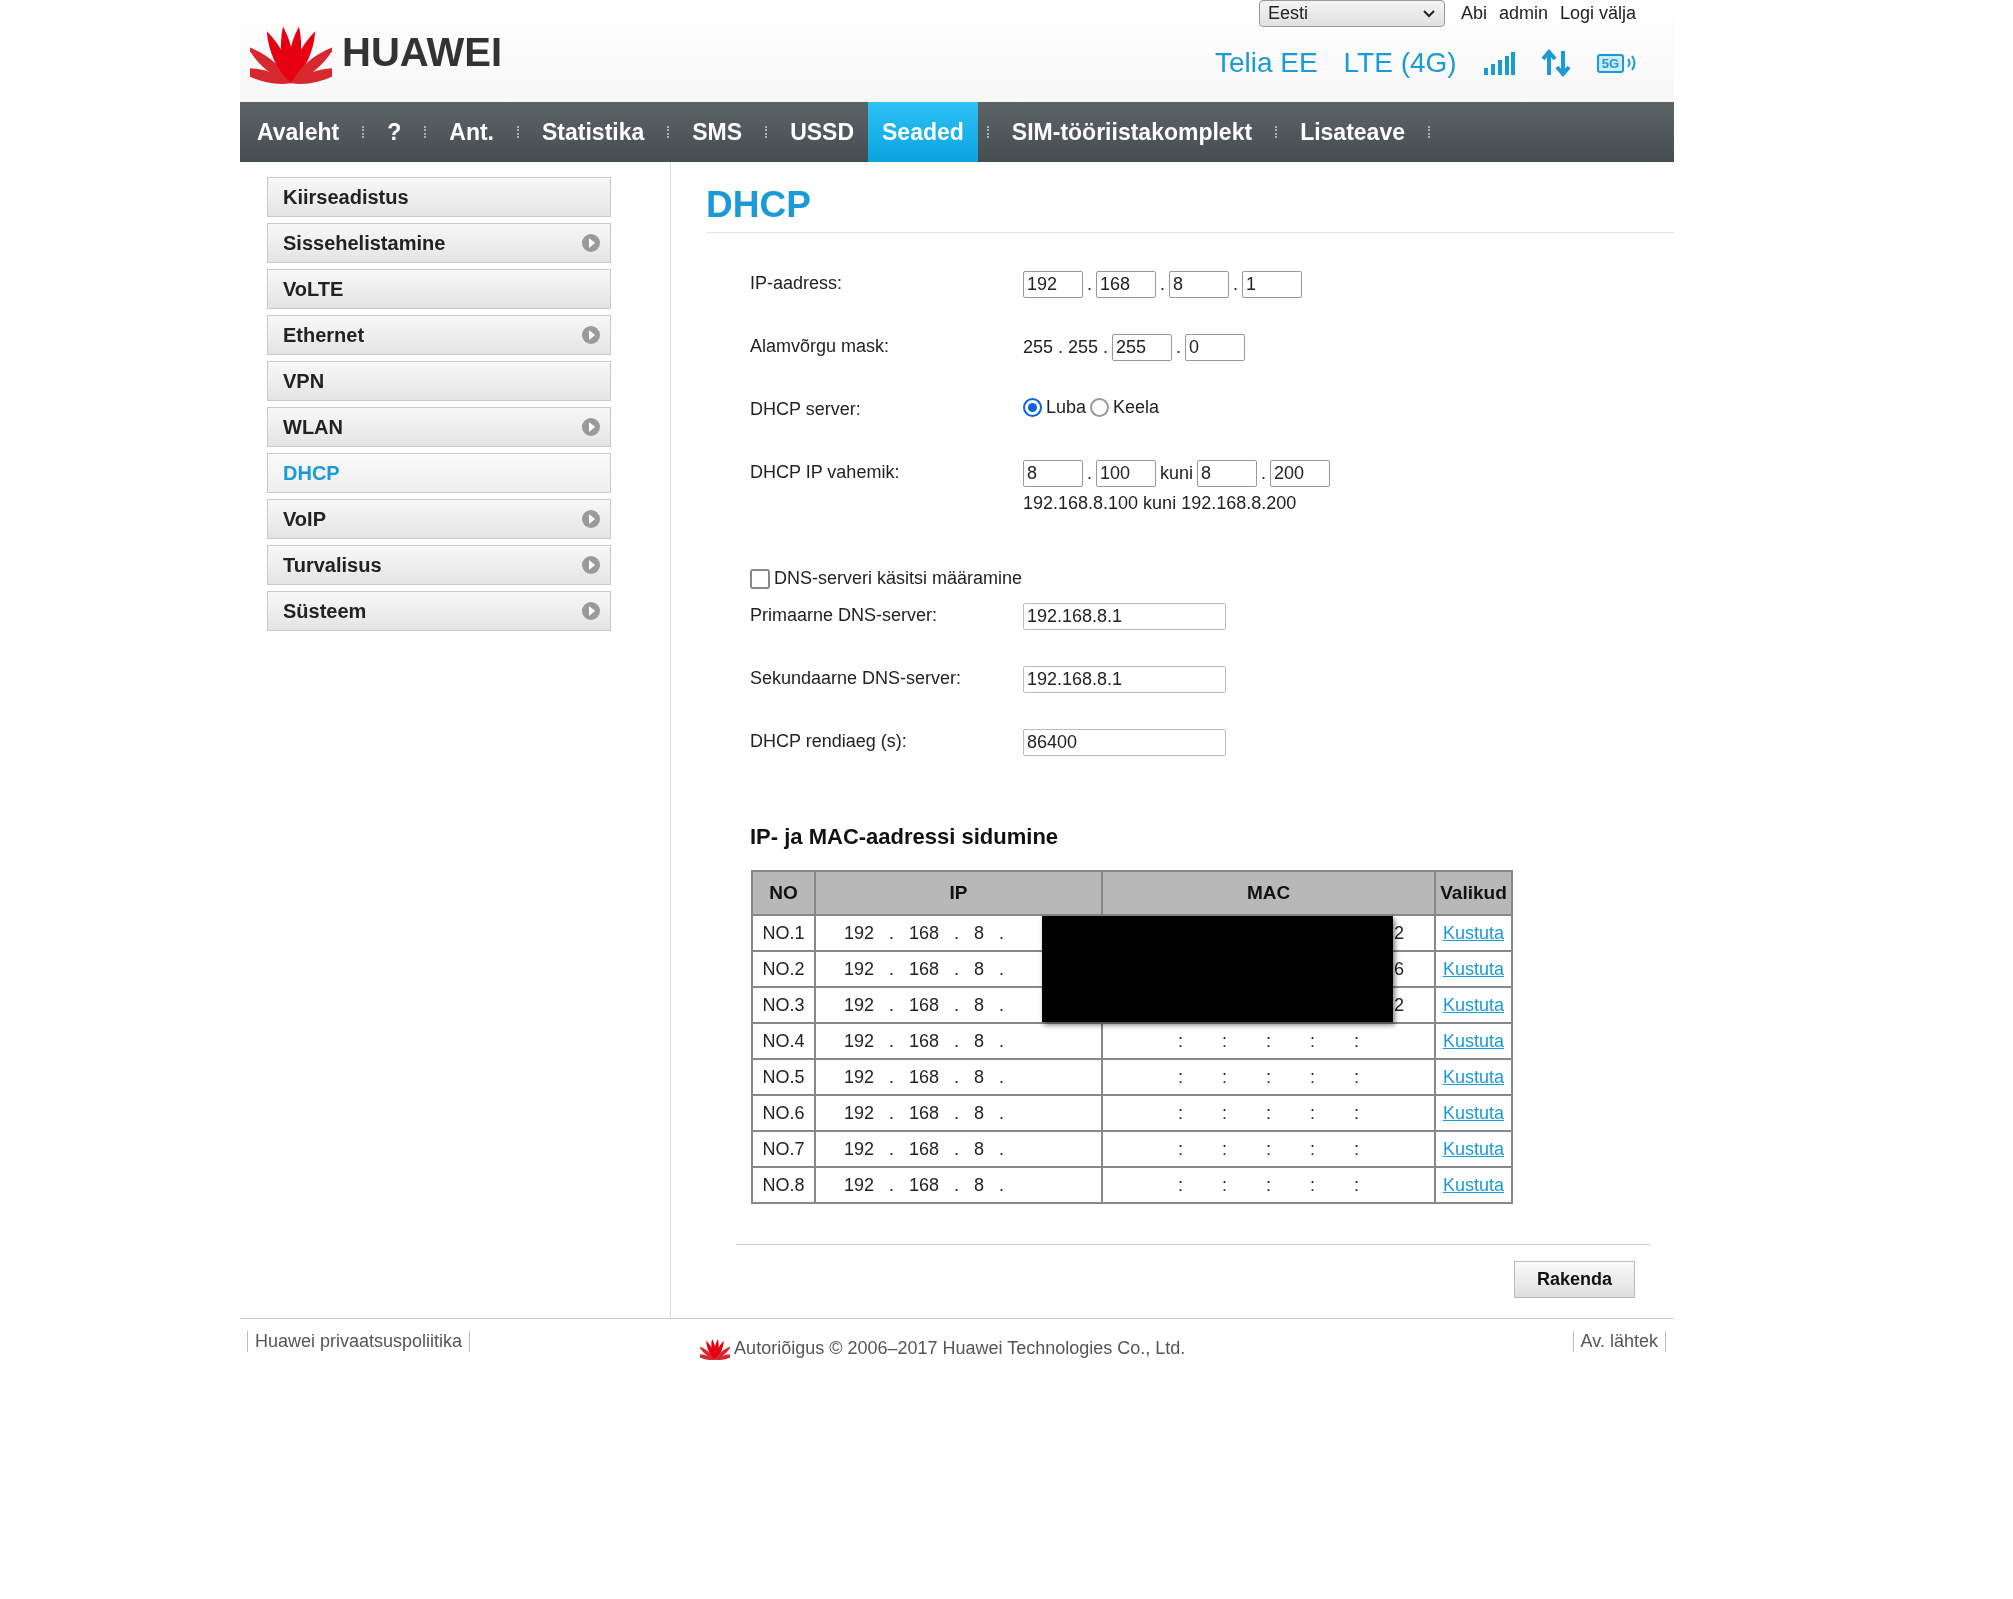  What do you see at coordinates (898, 578) in the screenshot?
I see `checkbox-label: DNS-serveri käsitsi määramine` at bounding box center [898, 578].